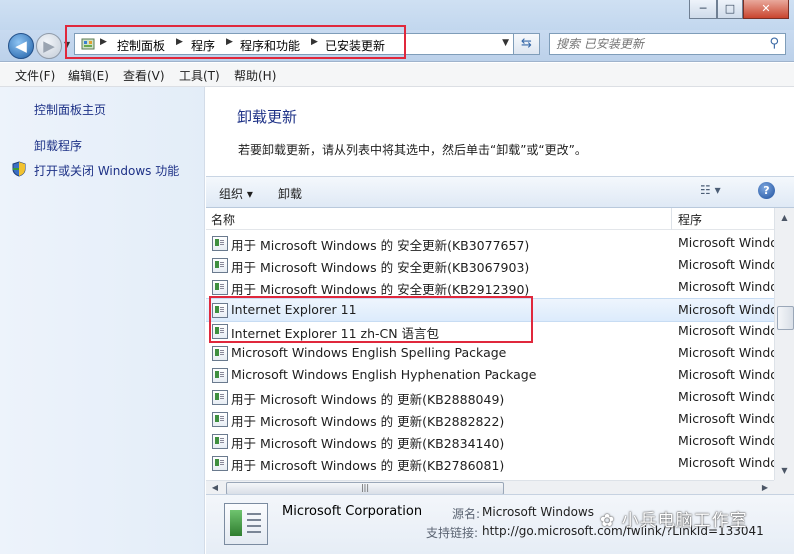 The image size is (794, 554). What do you see at coordinates (784, 217) in the screenshot?
I see `scroll-up-icon: ▲` at bounding box center [784, 217].